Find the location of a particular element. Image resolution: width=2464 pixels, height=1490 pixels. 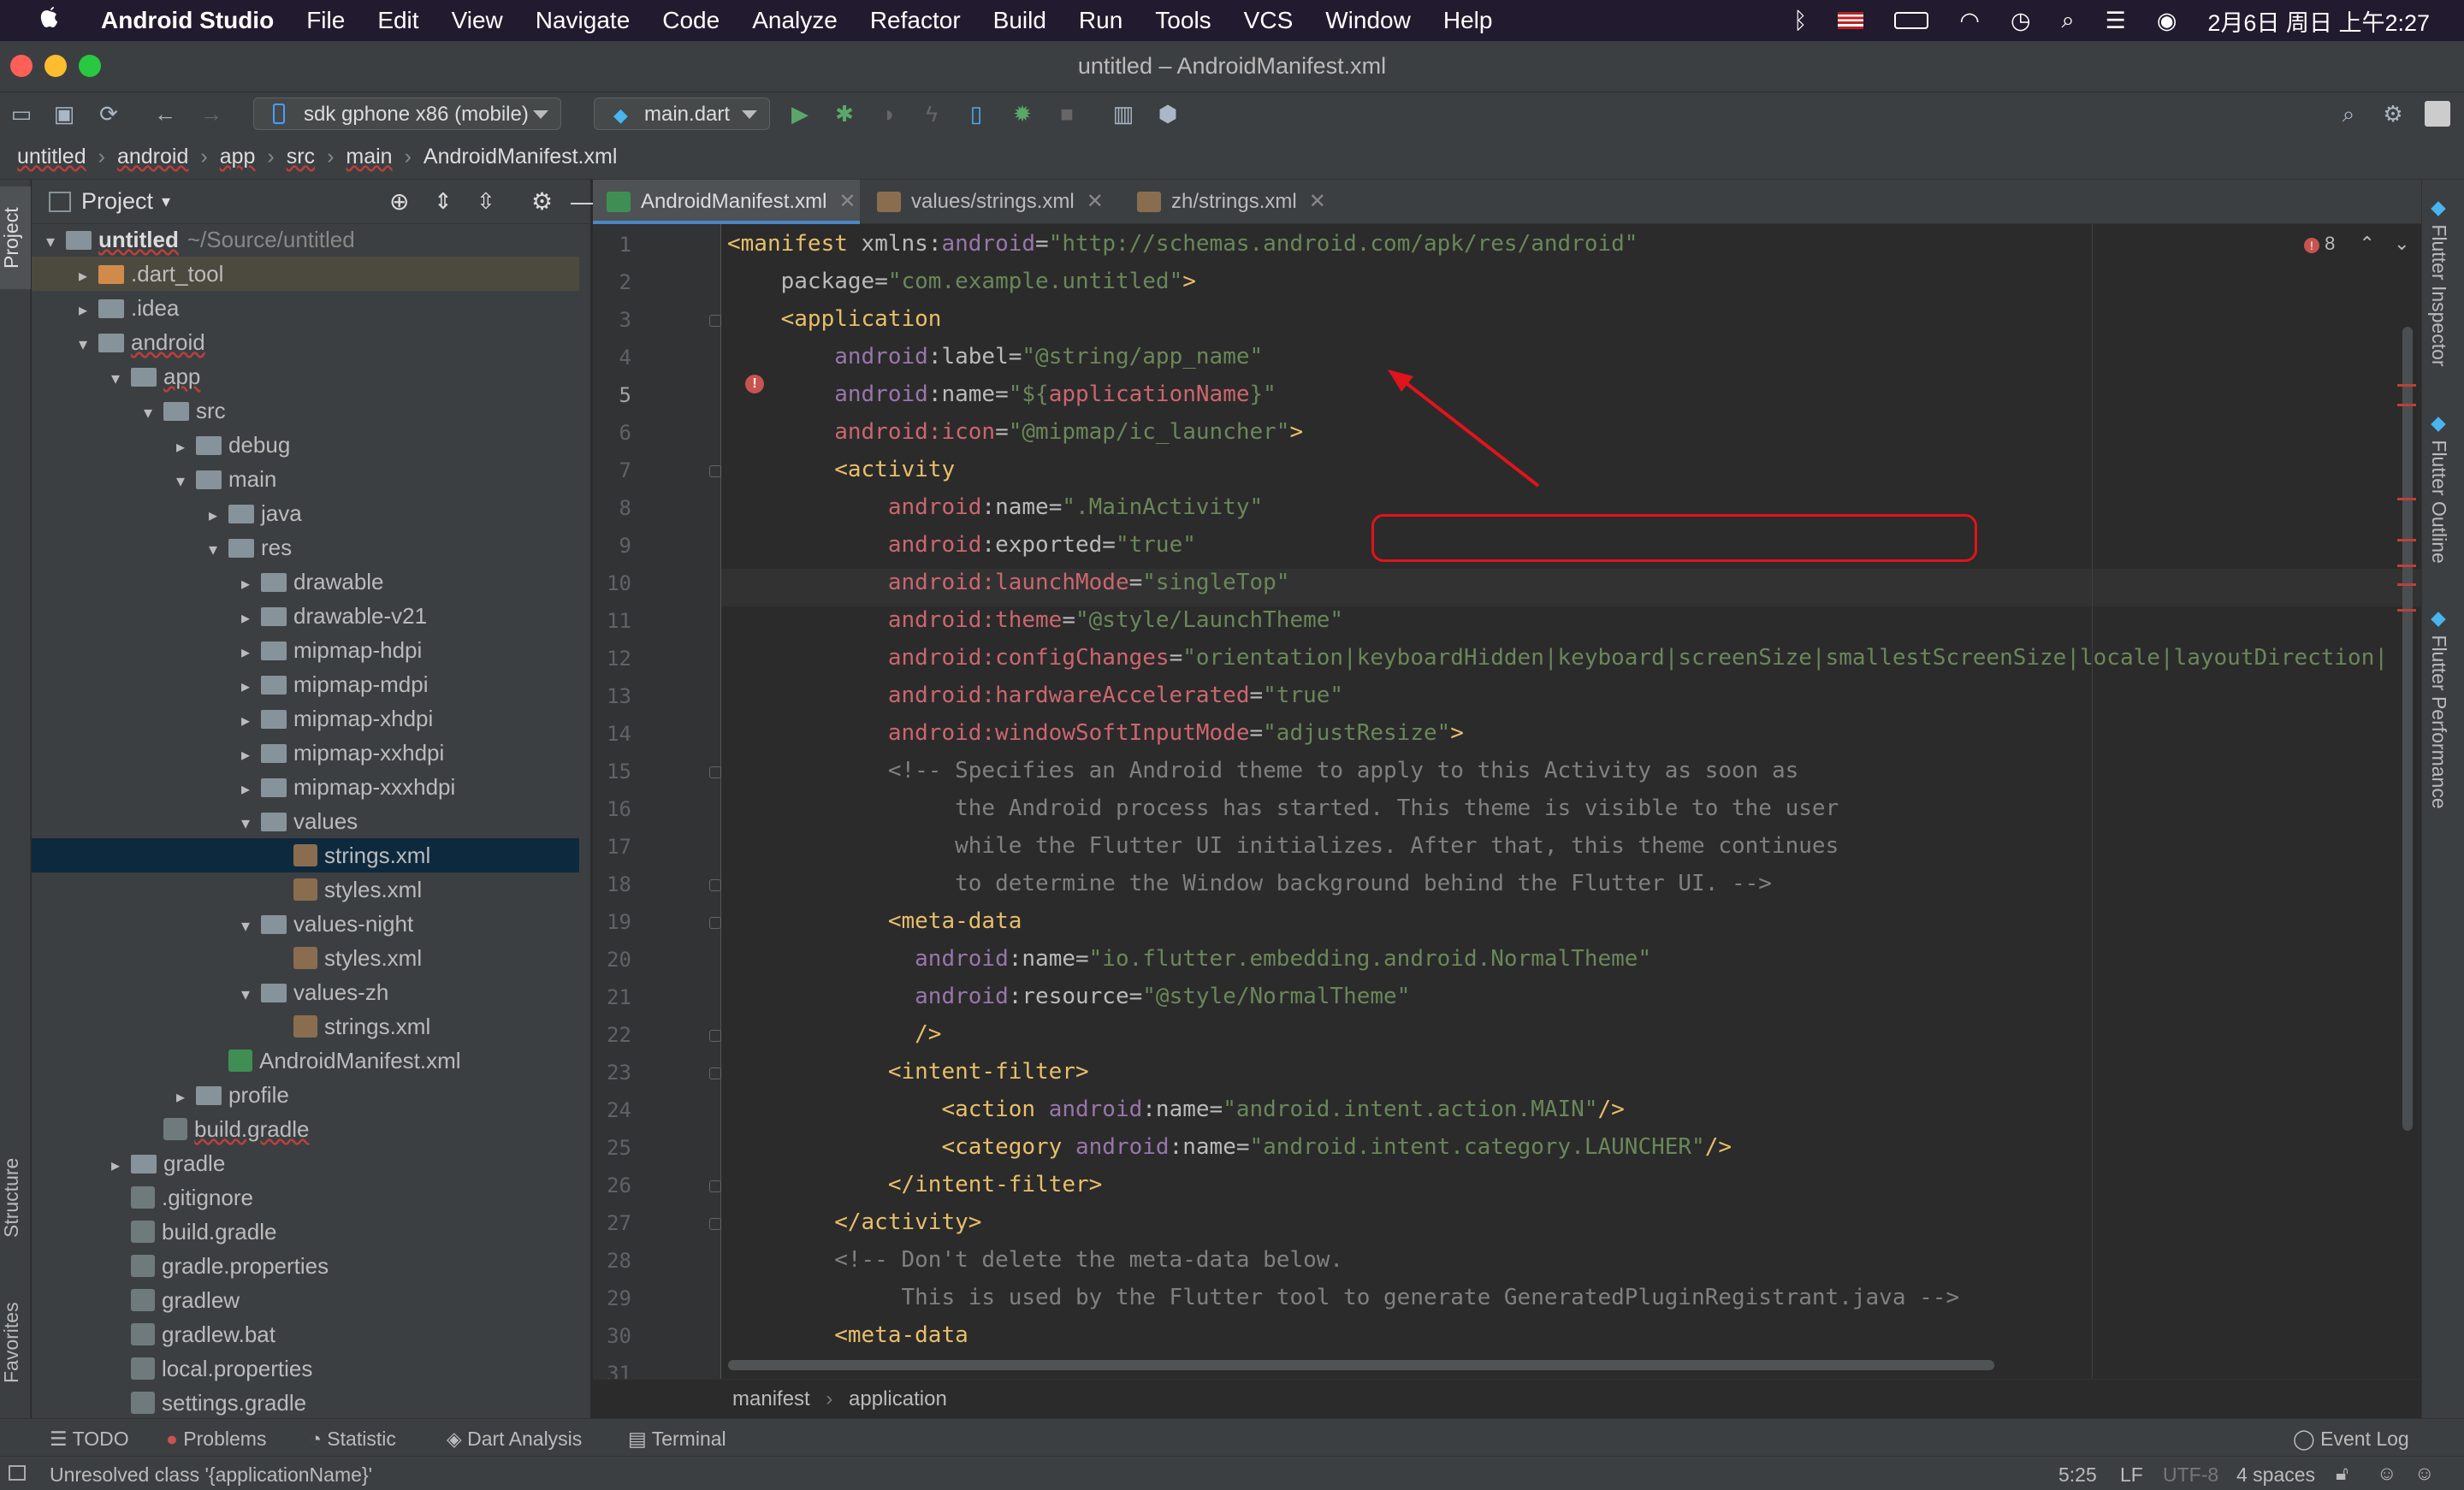

code-line: <!-- Don't delete the meta-data below. is located at coordinates (1035, 1260).